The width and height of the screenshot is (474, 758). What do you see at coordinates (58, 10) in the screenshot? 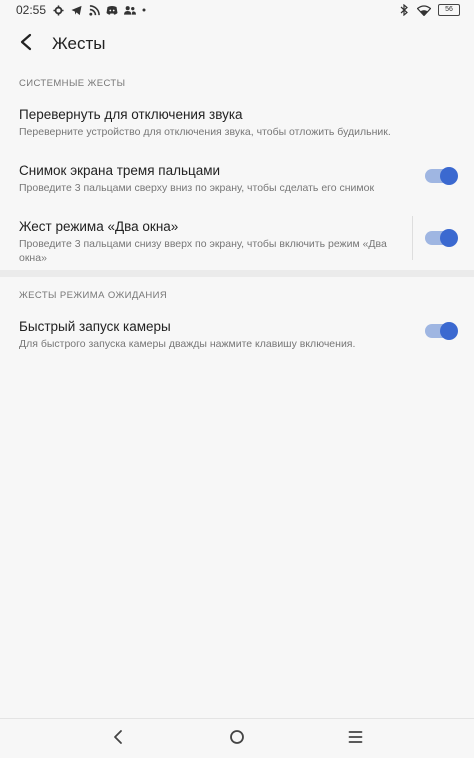
I see `gear-icon` at bounding box center [58, 10].